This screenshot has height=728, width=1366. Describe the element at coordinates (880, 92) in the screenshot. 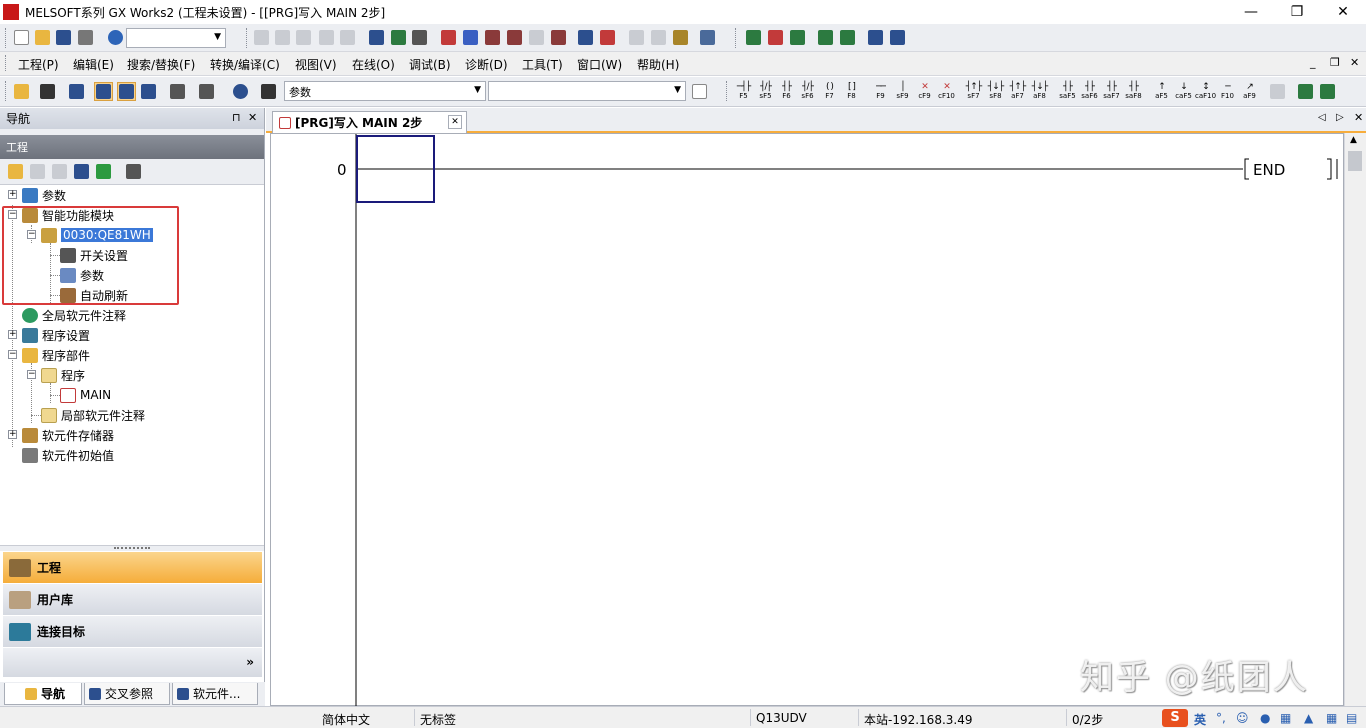

I see `ladder-key-f9: ── F9` at that location.